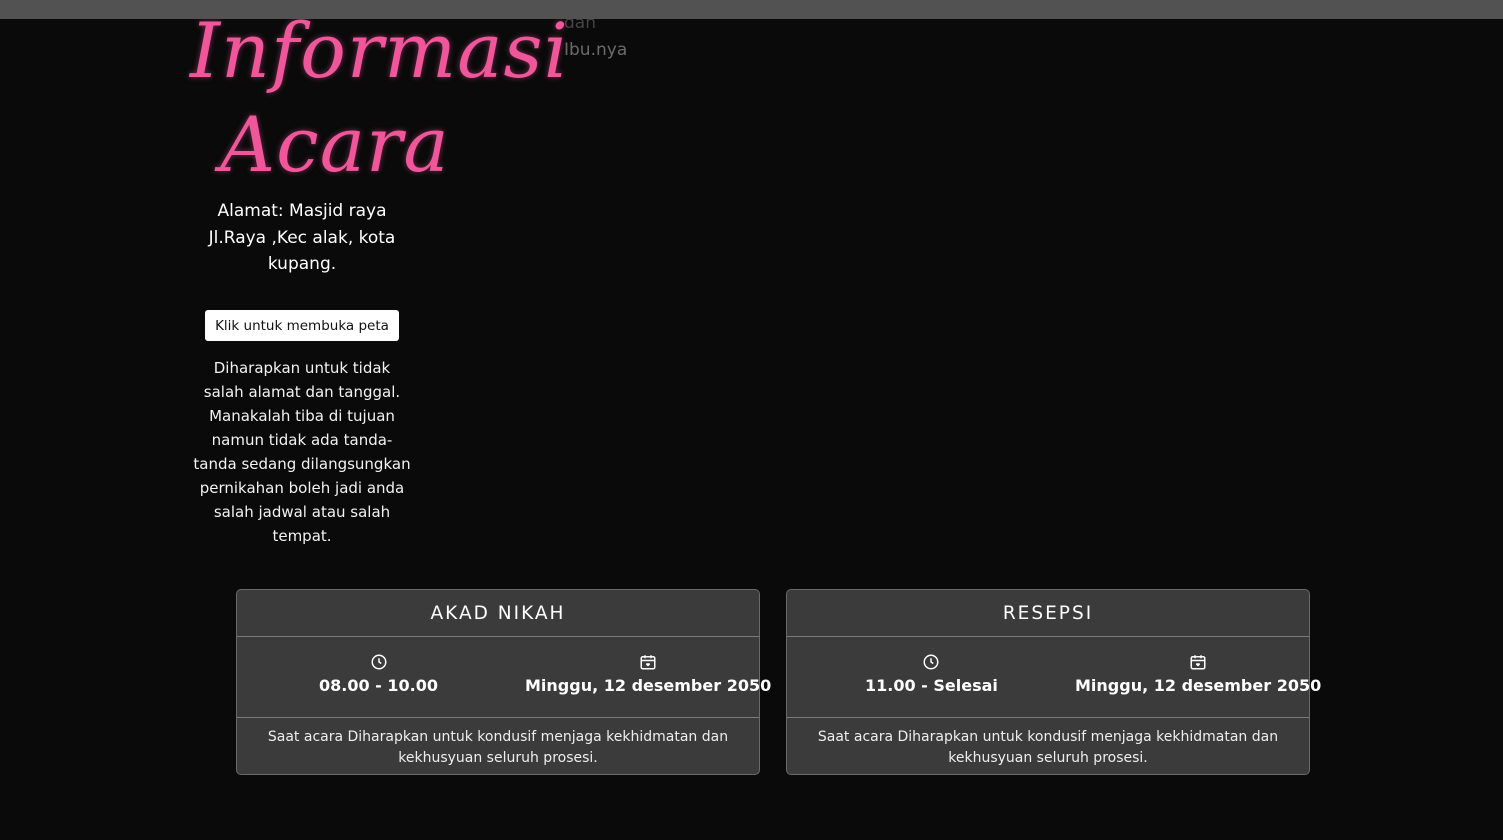 The image size is (1503, 840). I want to click on card-title: RESEPSI, so click(1048, 613).